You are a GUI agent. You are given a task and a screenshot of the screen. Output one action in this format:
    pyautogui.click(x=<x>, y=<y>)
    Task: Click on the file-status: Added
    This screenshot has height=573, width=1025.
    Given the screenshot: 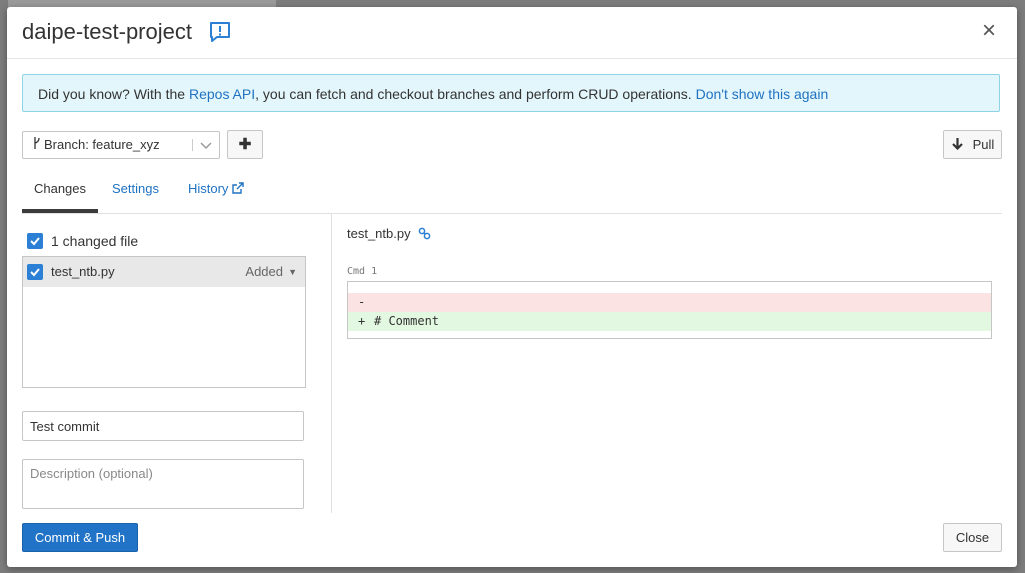 What is the action you would take?
    pyautogui.click(x=264, y=271)
    